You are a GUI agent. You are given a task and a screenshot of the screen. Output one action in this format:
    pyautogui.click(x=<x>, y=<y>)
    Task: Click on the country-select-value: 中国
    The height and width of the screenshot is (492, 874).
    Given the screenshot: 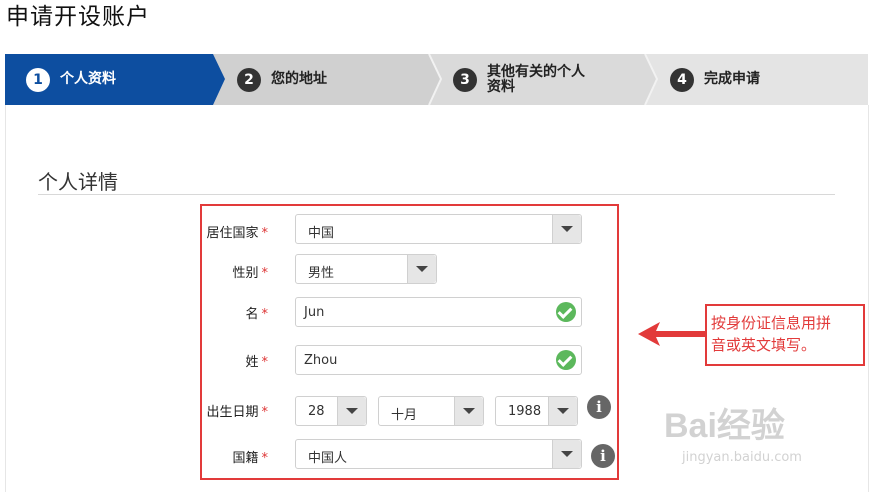 What is the action you would take?
    pyautogui.click(x=321, y=233)
    